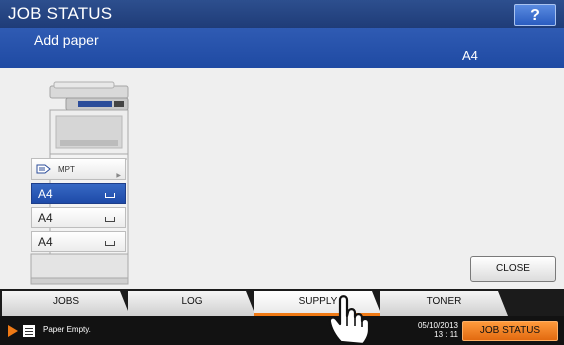 Image resolution: width=564 pixels, height=345 pixels. Describe the element at coordinates (513, 269) in the screenshot. I see `close-button: CLOSE` at that location.